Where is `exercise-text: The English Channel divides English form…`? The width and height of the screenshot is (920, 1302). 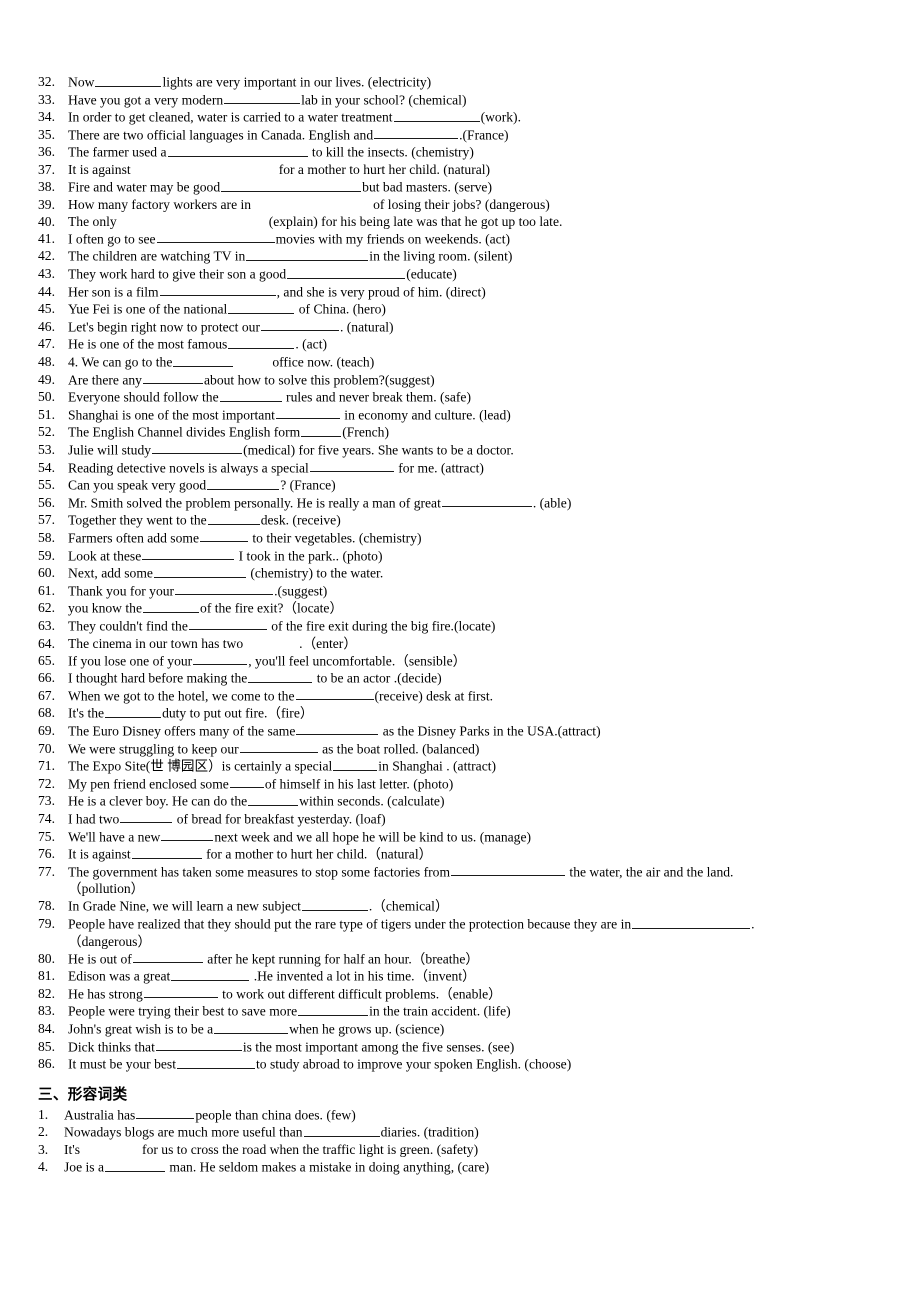 exercise-text: The English Channel divides English form… is located at coordinates (488, 432).